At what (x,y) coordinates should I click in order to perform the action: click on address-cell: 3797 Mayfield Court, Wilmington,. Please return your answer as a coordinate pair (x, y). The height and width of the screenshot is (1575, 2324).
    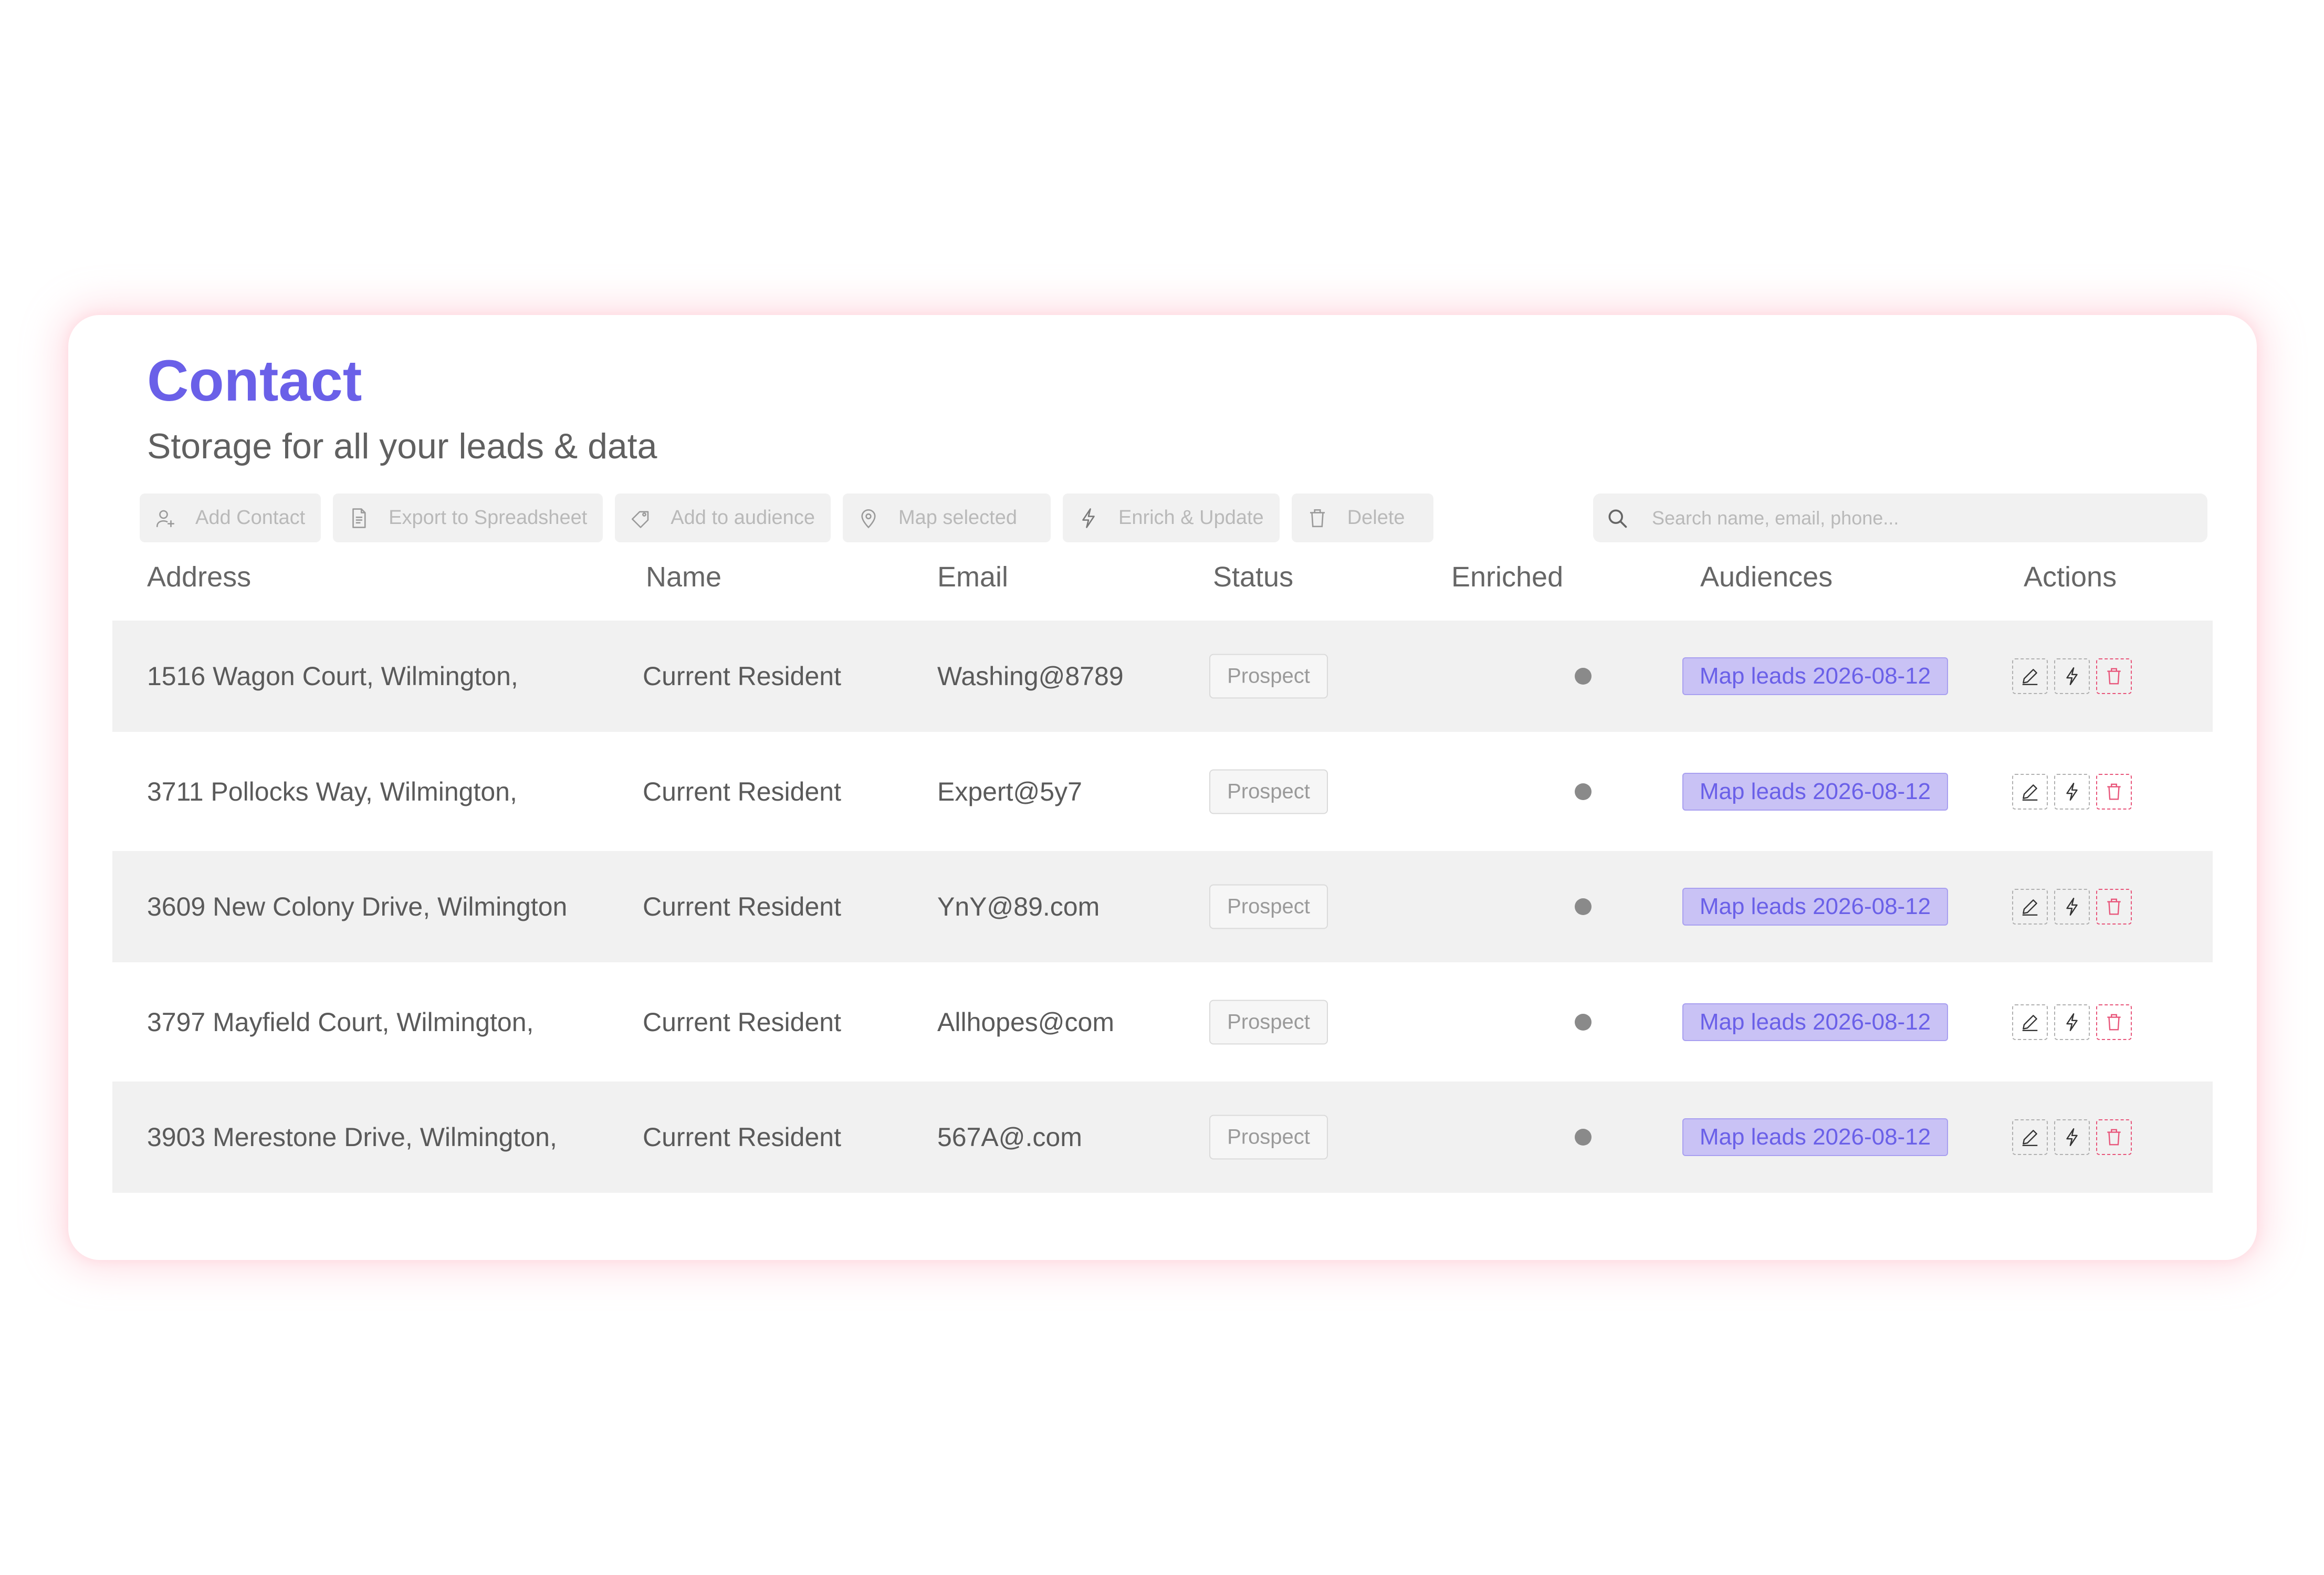
    Looking at the image, I should click on (341, 1022).